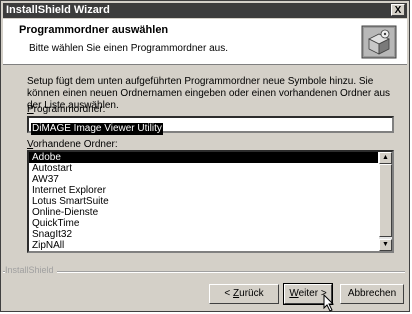 This screenshot has height=314, width=412. Describe the element at coordinates (329, 303) in the screenshot. I see `mouse-pointer-icon` at that location.